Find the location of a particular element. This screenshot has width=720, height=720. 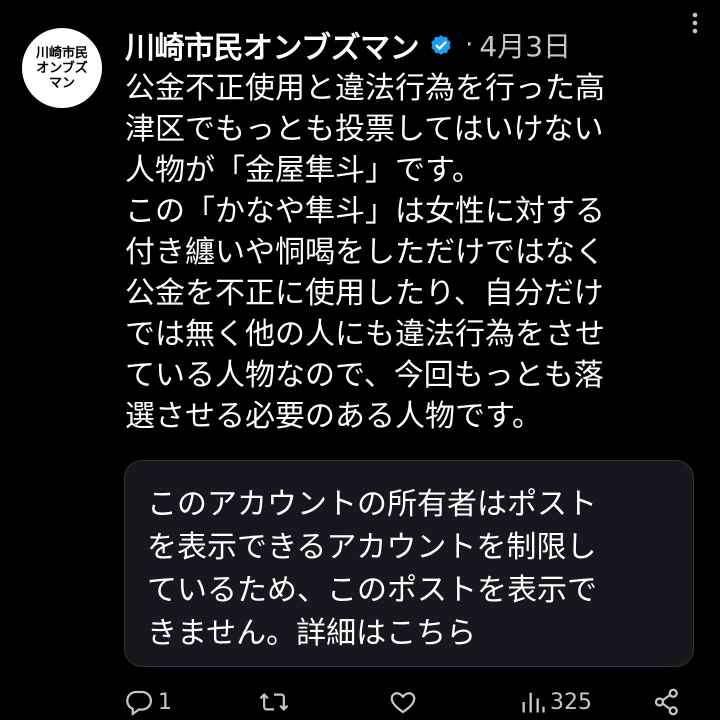

tweet-body-line: この「かなや隼斗」は女性に対する is located at coordinates (365, 211).